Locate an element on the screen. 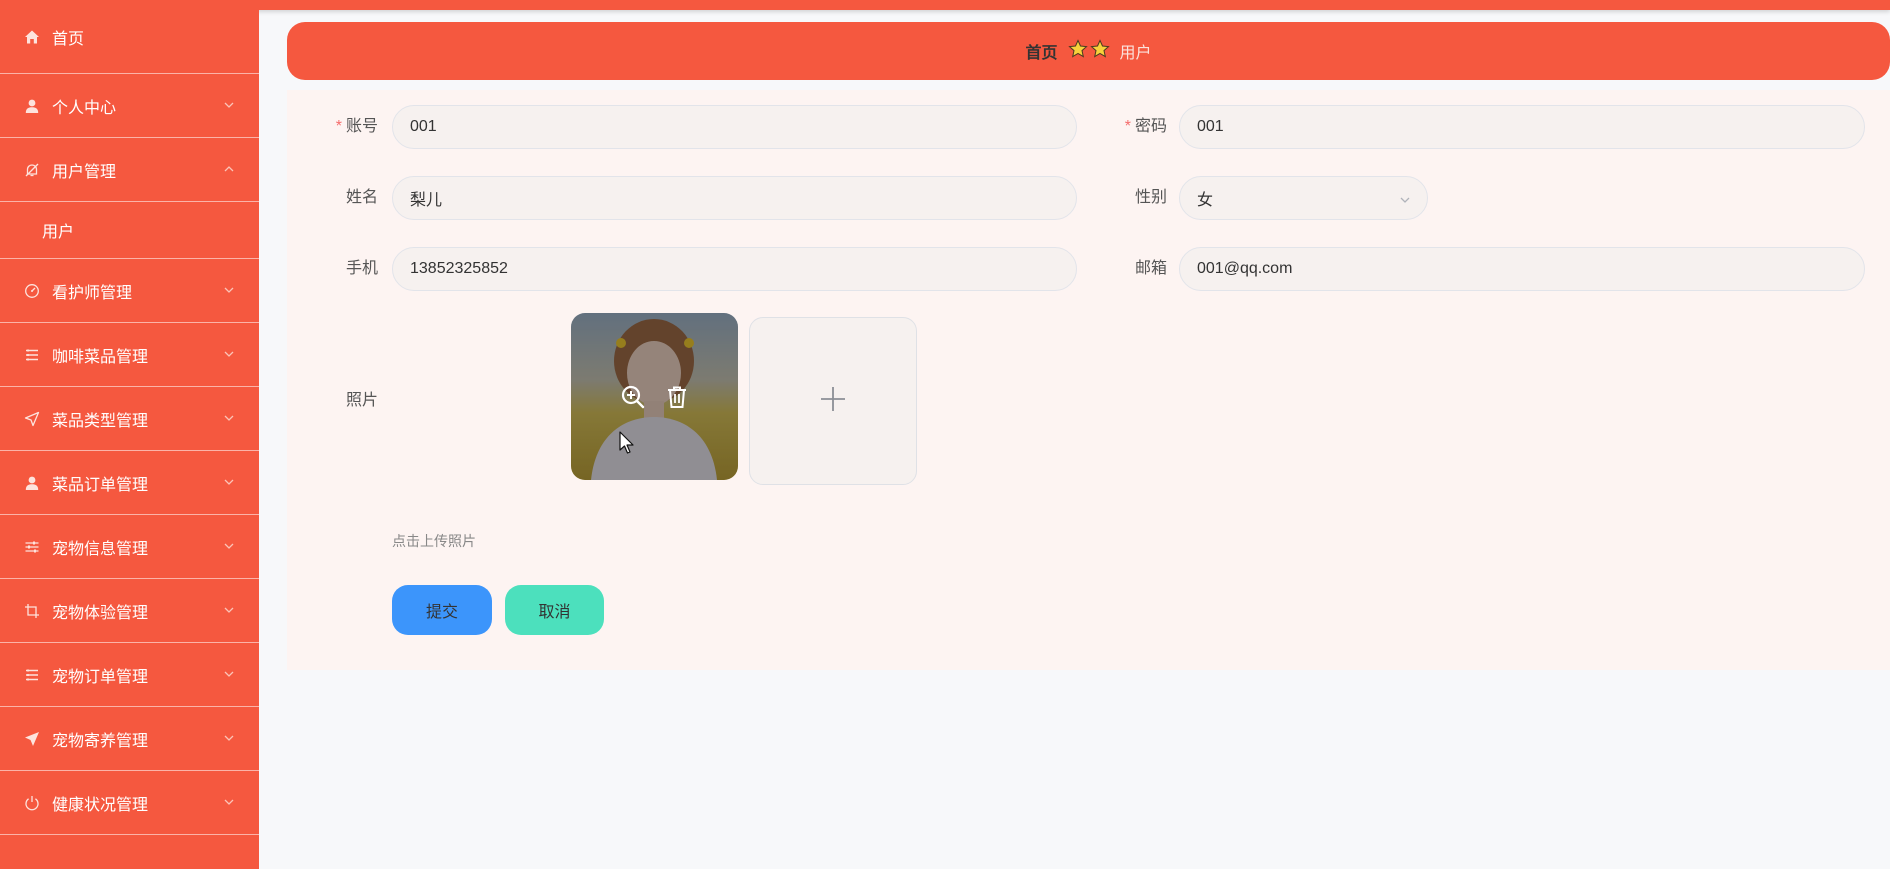 Image resolution: width=1890 pixels, height=869 pixels. sidebar-item-label: 菜品类型管理 is located at coordinates (100, 421).